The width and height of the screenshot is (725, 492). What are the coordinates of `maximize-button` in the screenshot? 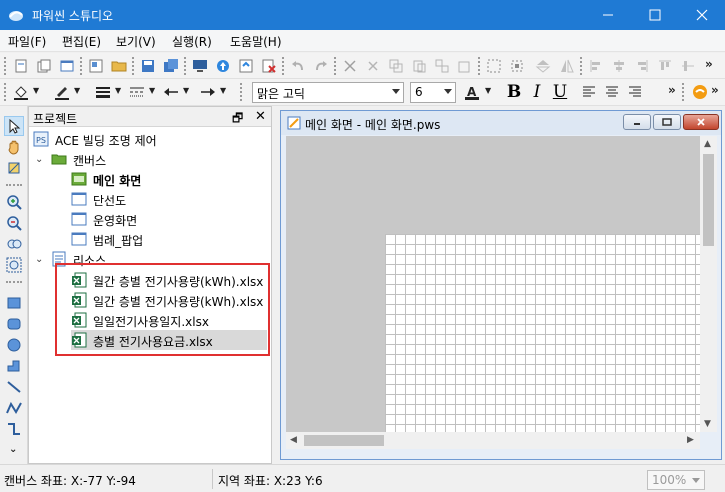 It's located at (655, 15).